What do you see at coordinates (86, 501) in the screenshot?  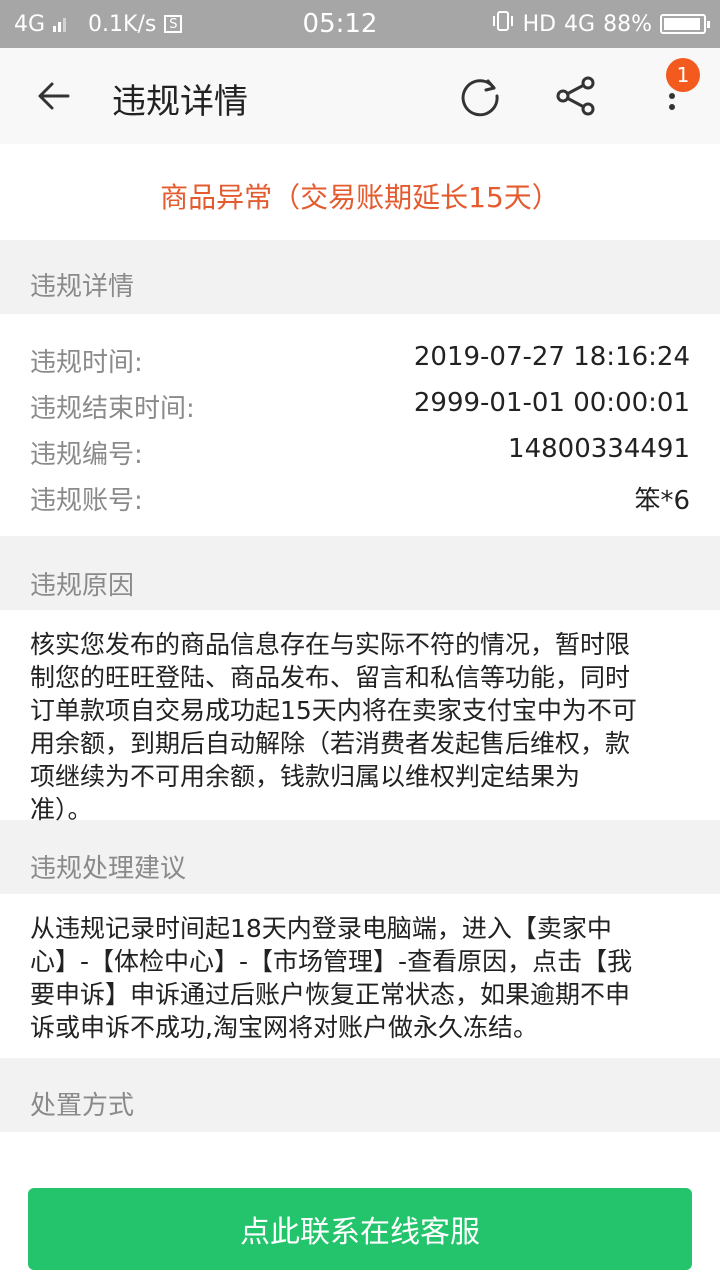 I see `detail-label: 违规账号:` at bounding box center [86, 501].